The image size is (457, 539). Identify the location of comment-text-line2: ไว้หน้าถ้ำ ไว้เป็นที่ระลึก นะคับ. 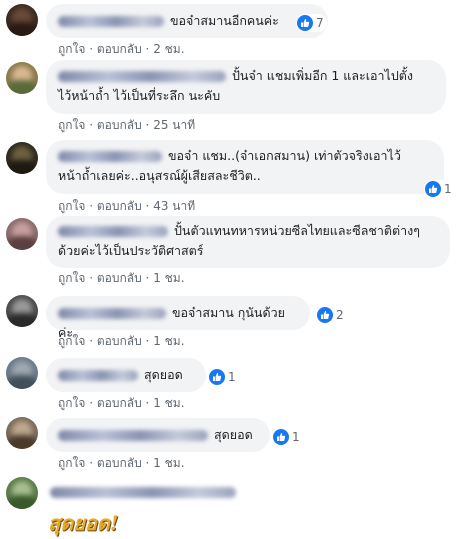
(139, 95).